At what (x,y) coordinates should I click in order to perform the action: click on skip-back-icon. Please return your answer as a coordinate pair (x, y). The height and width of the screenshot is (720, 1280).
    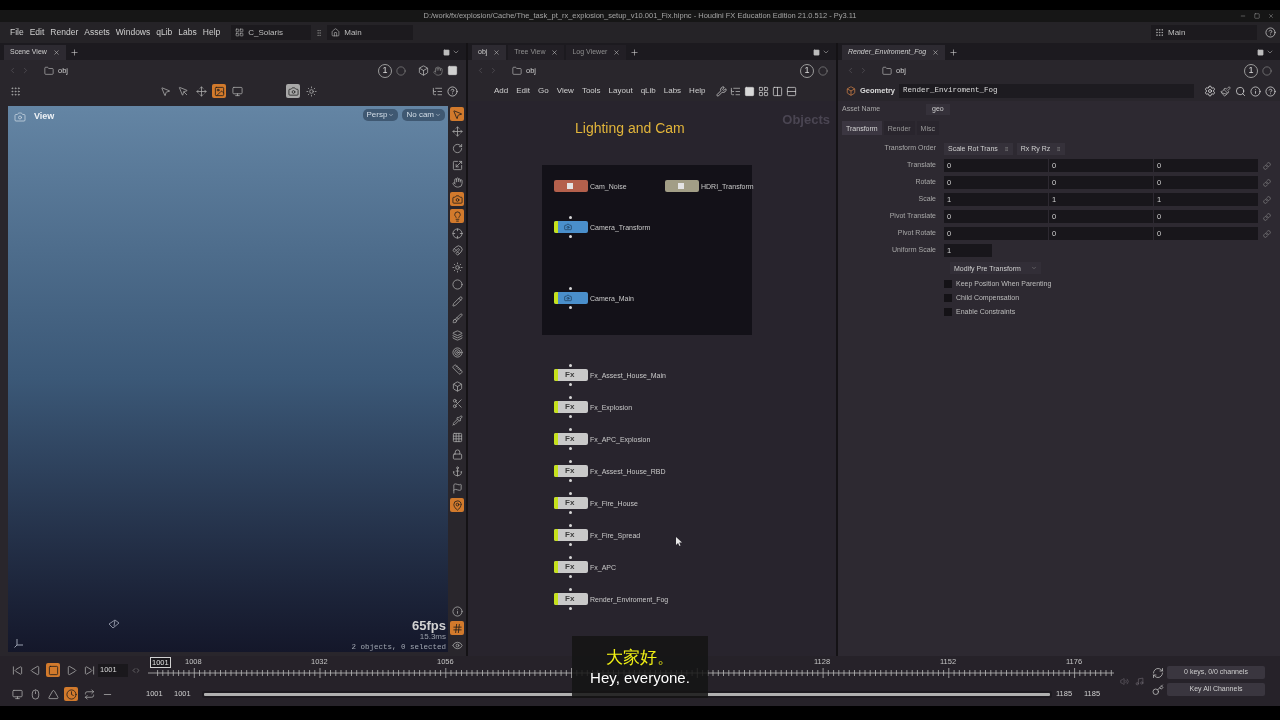
    Looking at the image, I should click on (17, 670).